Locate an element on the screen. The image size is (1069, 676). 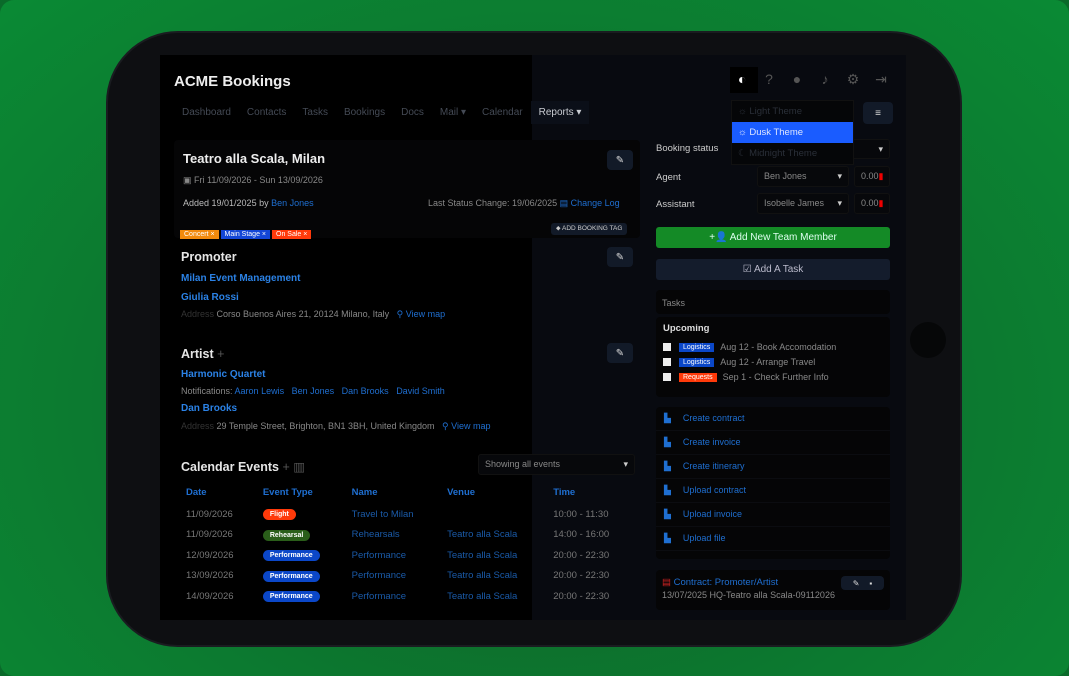
task-item: Logistics Aug 12 - Arrange Travel is located at coordinates (776, 362).